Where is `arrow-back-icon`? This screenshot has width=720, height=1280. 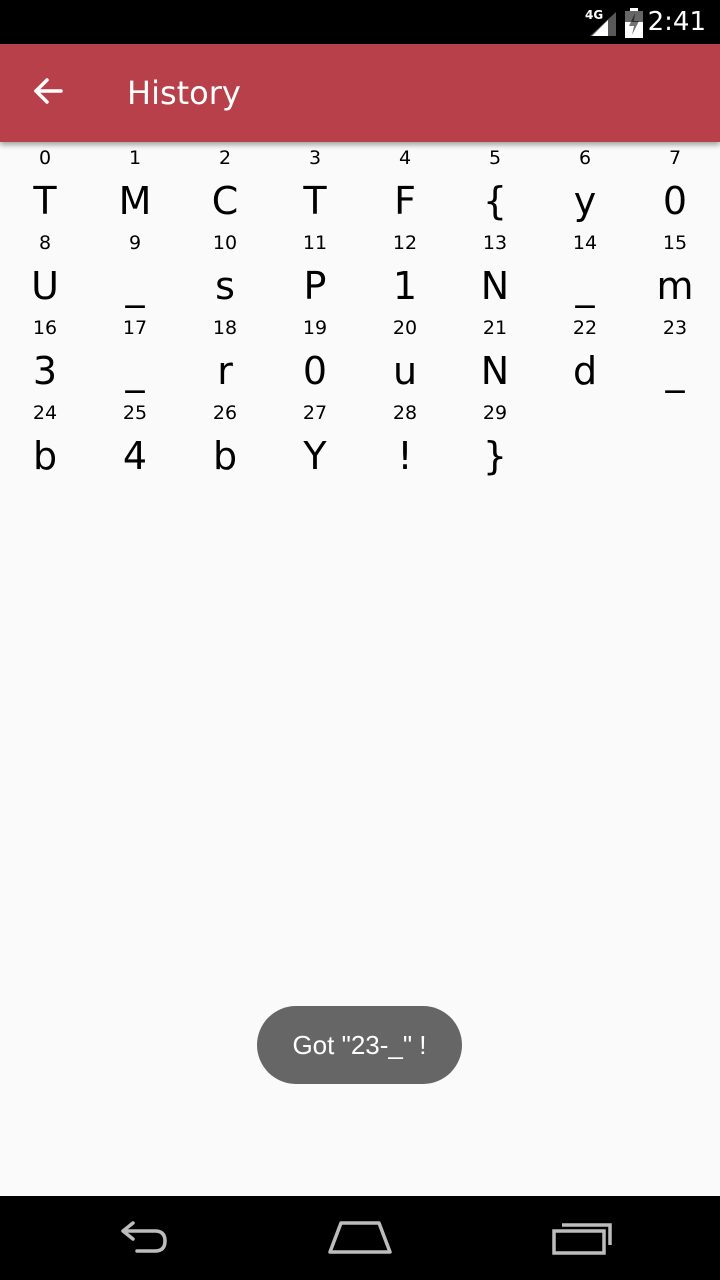 arrow-back-icon is located at coordinates (48, 93).